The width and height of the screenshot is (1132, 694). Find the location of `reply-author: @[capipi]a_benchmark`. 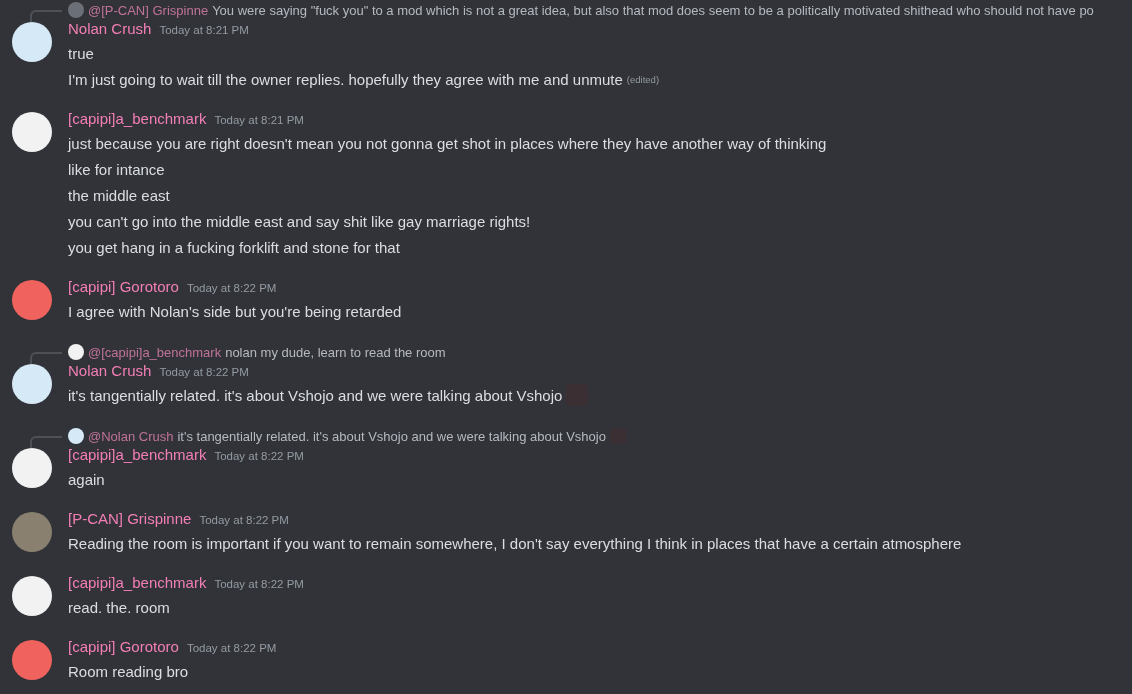

reply-author: @[capipi]a_benchmark is located at coordinates (155, 352).